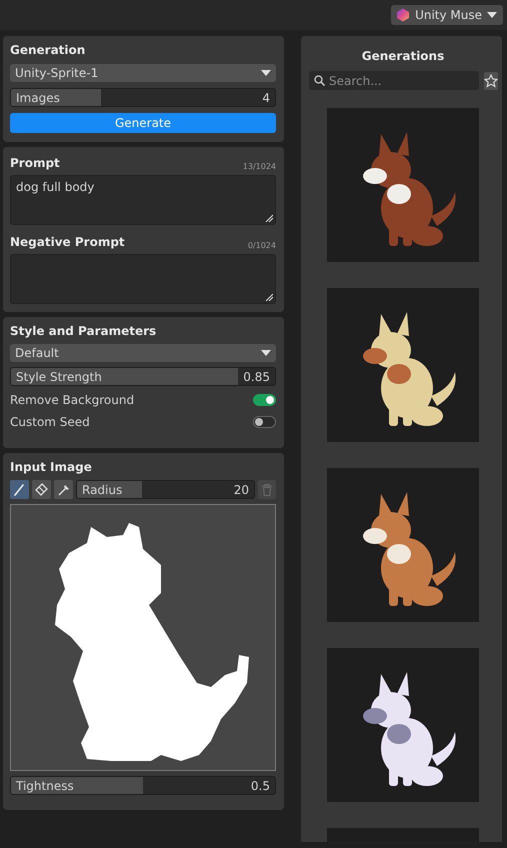  What do you see at coordinates (37, 353) in the screenshot?
I see `dropdown-value: Default` at bounding box center [37, 353].